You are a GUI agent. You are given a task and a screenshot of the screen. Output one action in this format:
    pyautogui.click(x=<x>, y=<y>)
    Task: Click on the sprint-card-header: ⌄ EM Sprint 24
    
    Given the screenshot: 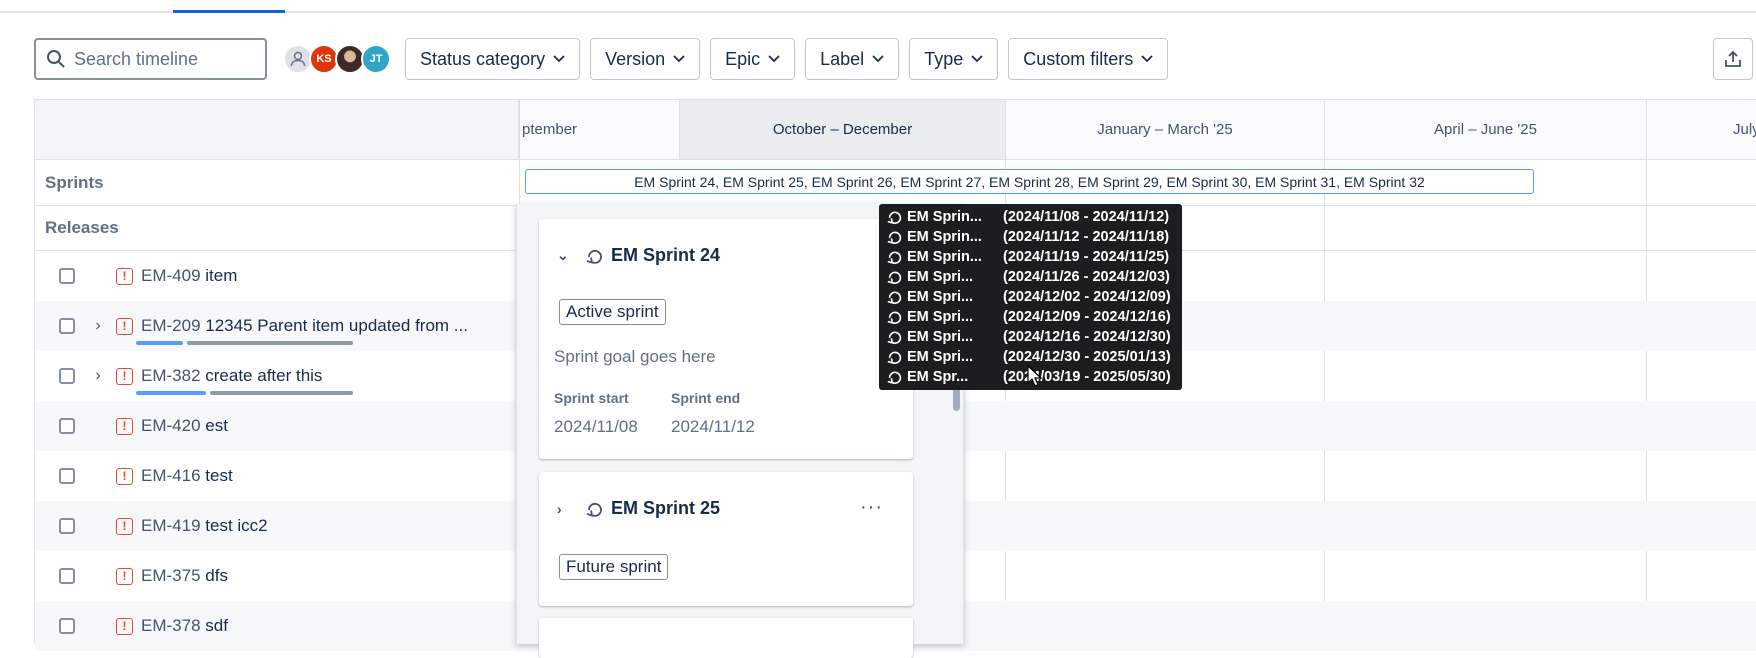 What is the action you would take?
    pyautogui.click(x=638, y=255)
    